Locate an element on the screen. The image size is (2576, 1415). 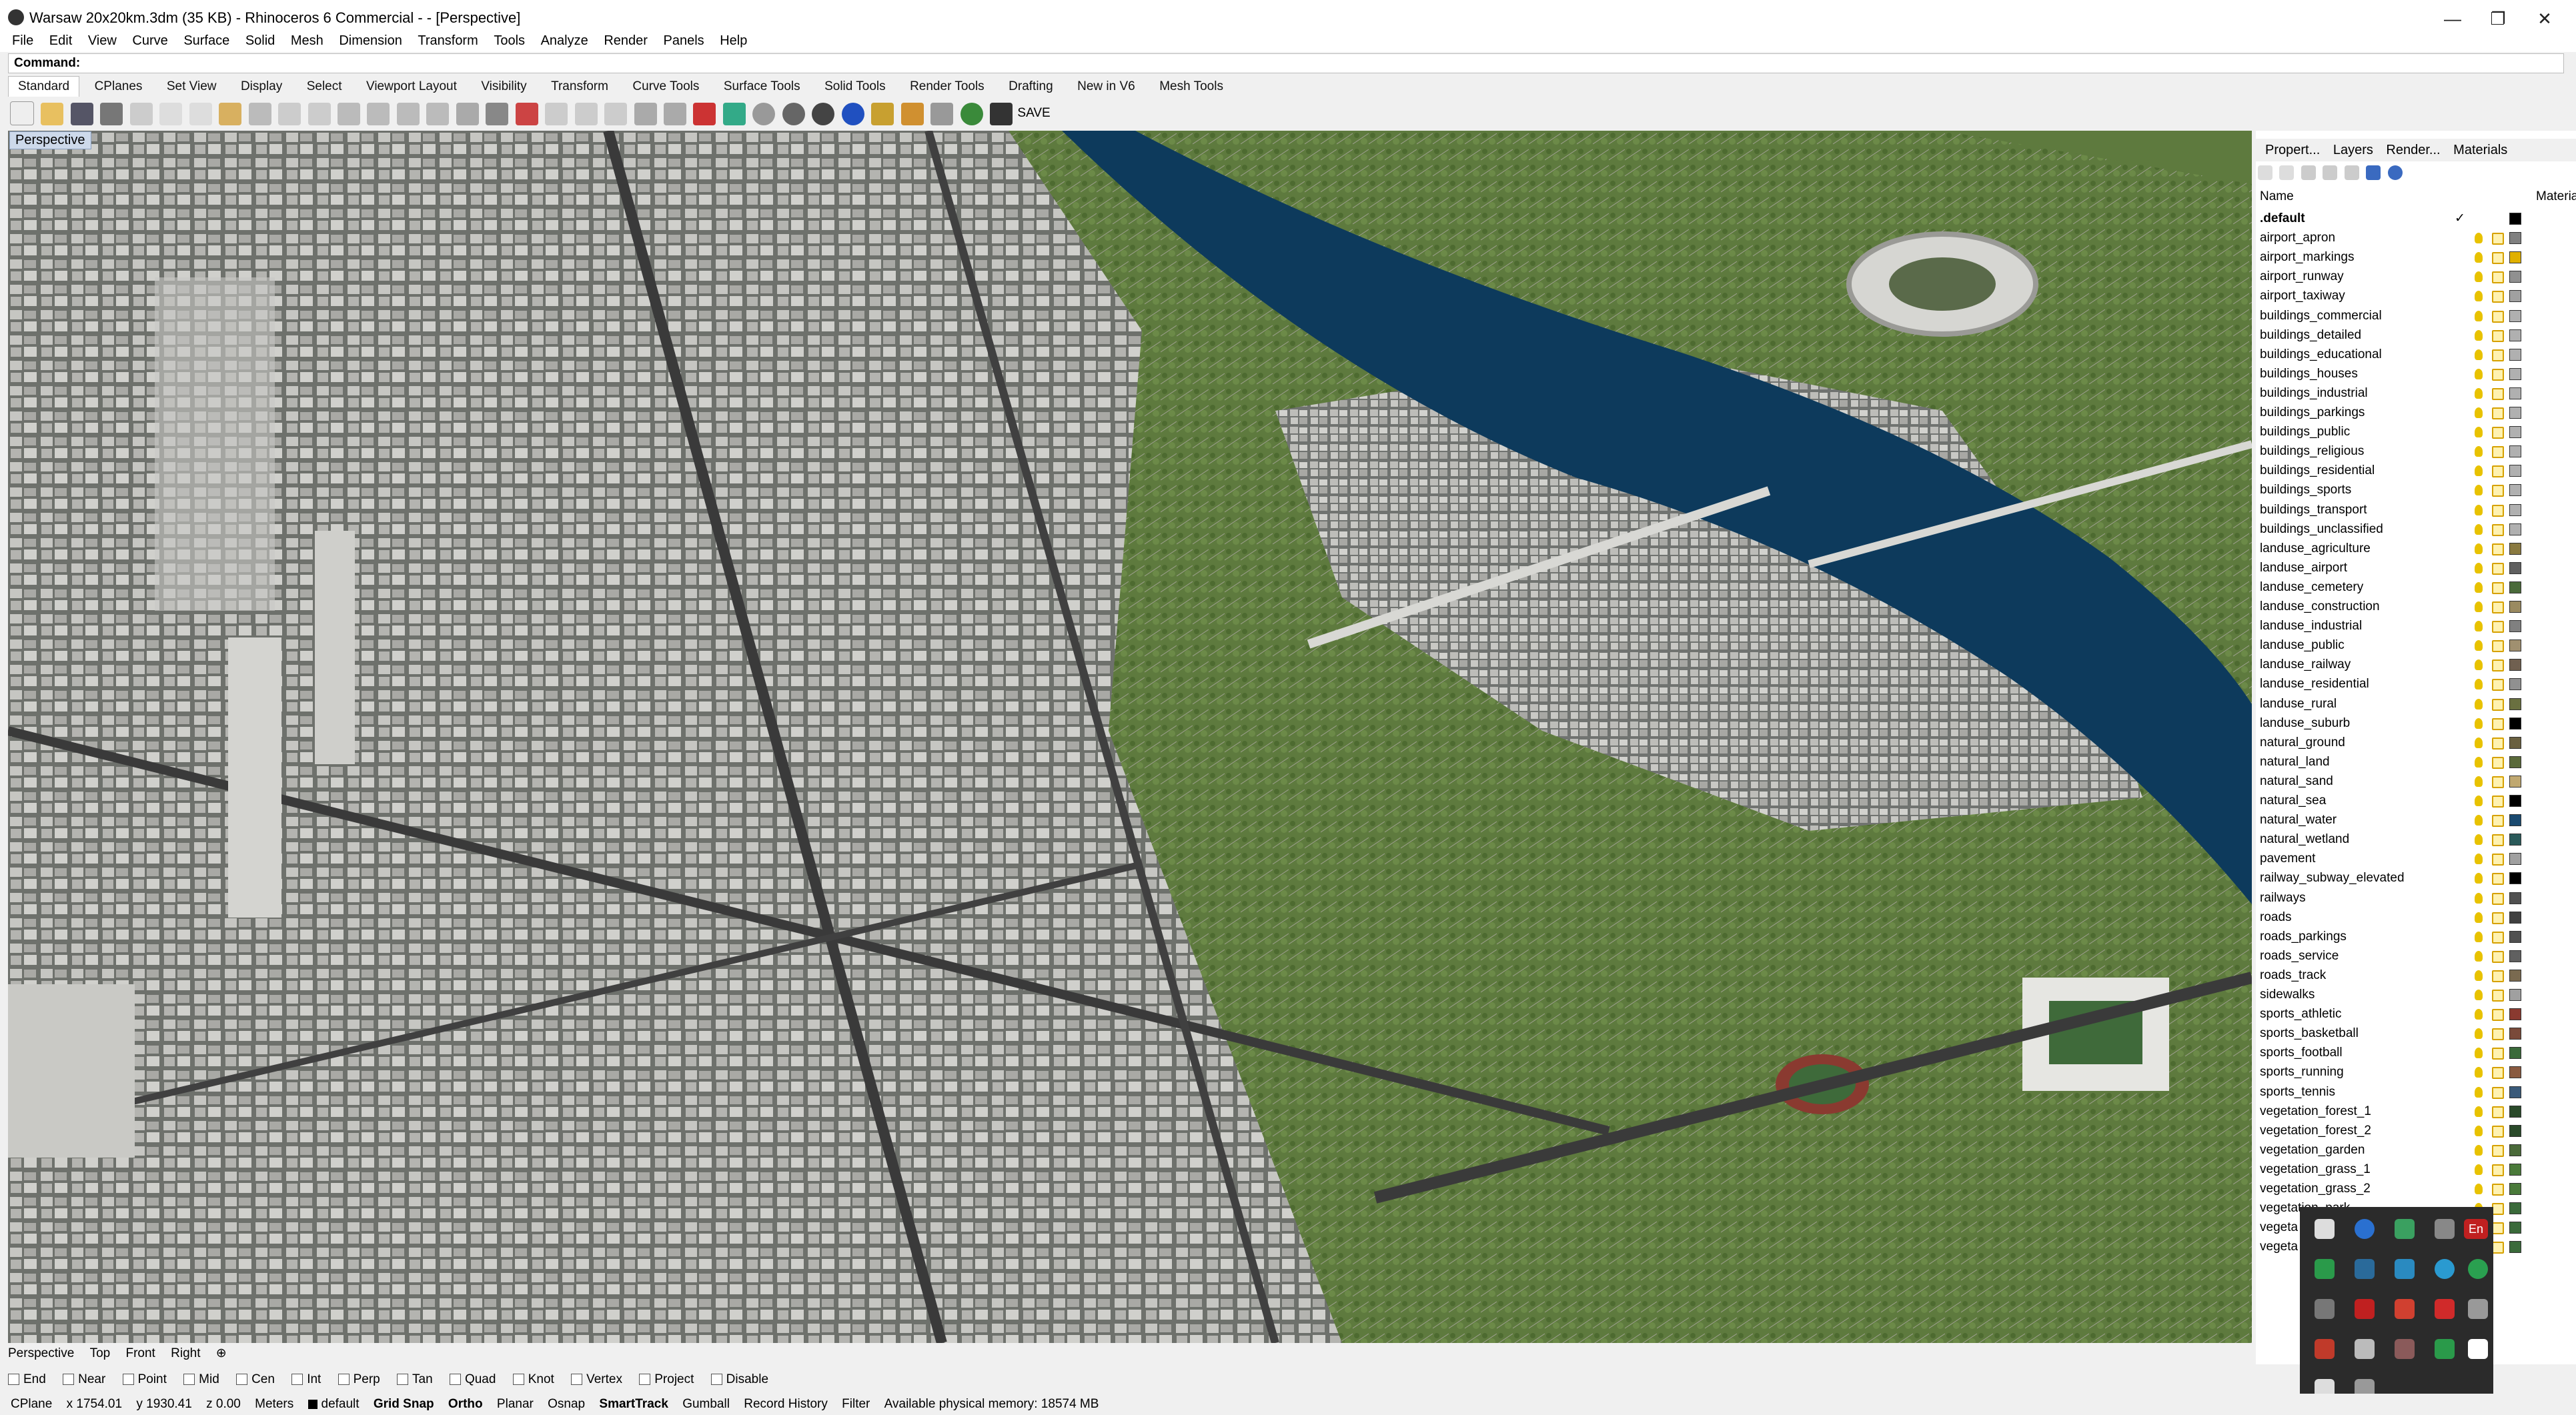
menu-panels: Panels is located at coordinates (683, 40).